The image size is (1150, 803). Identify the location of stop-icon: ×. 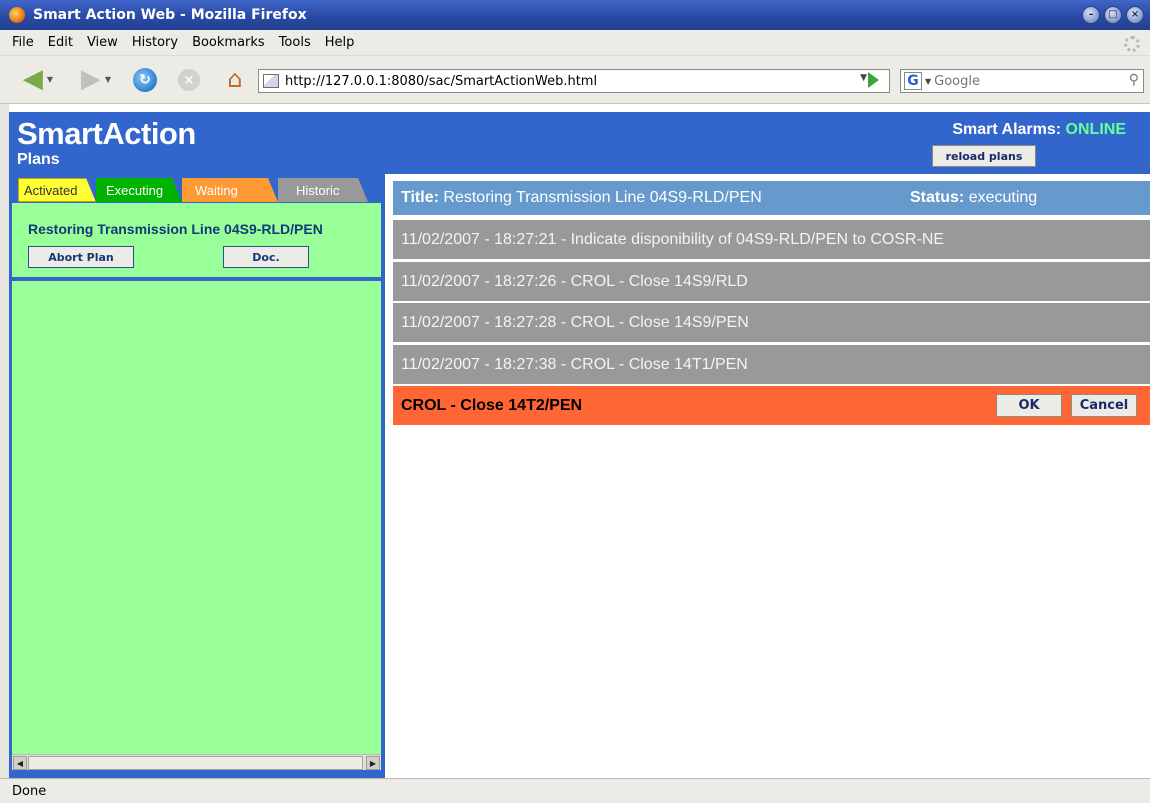
(189, 80).